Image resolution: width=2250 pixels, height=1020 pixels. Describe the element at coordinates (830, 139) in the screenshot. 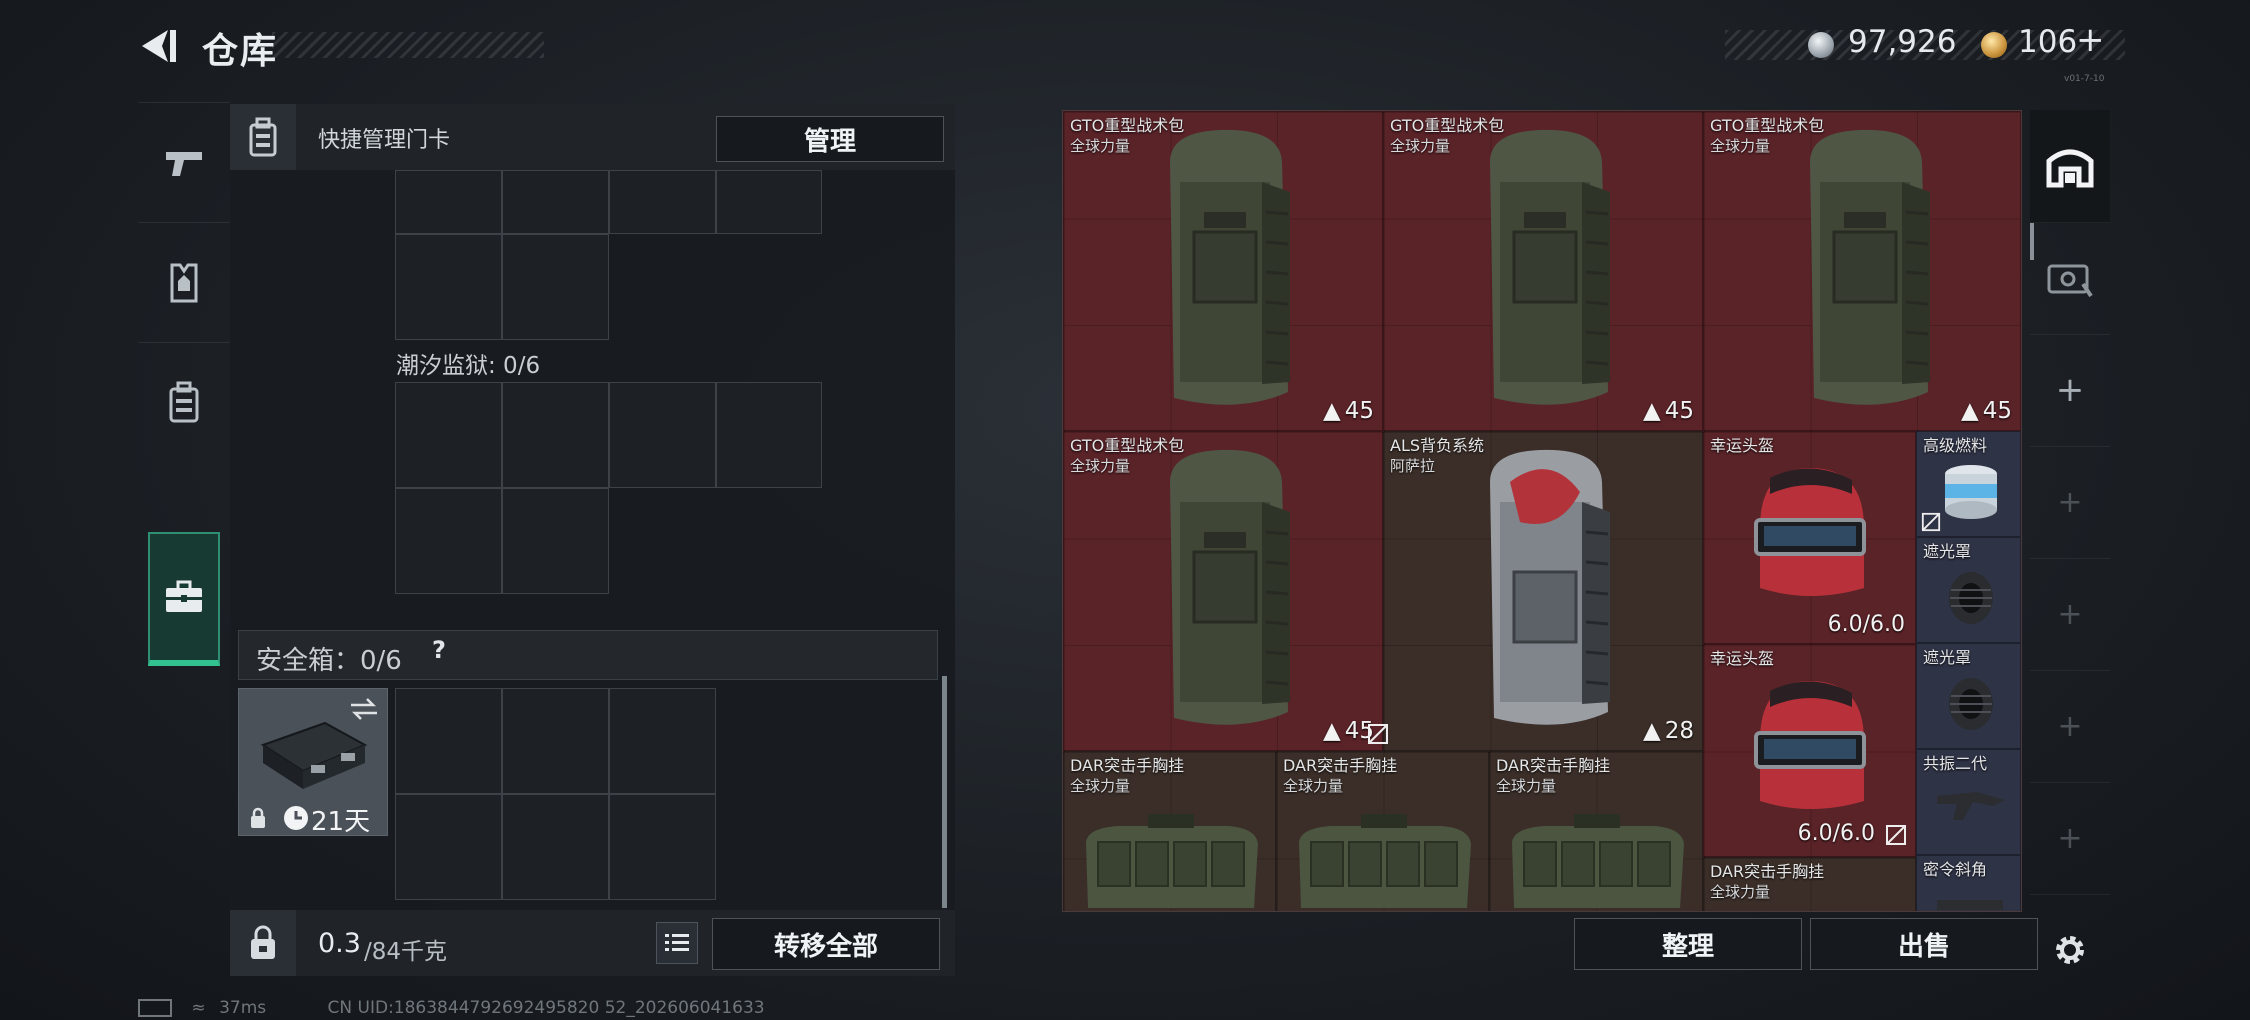

I see `manage-button: 管理` at that location.